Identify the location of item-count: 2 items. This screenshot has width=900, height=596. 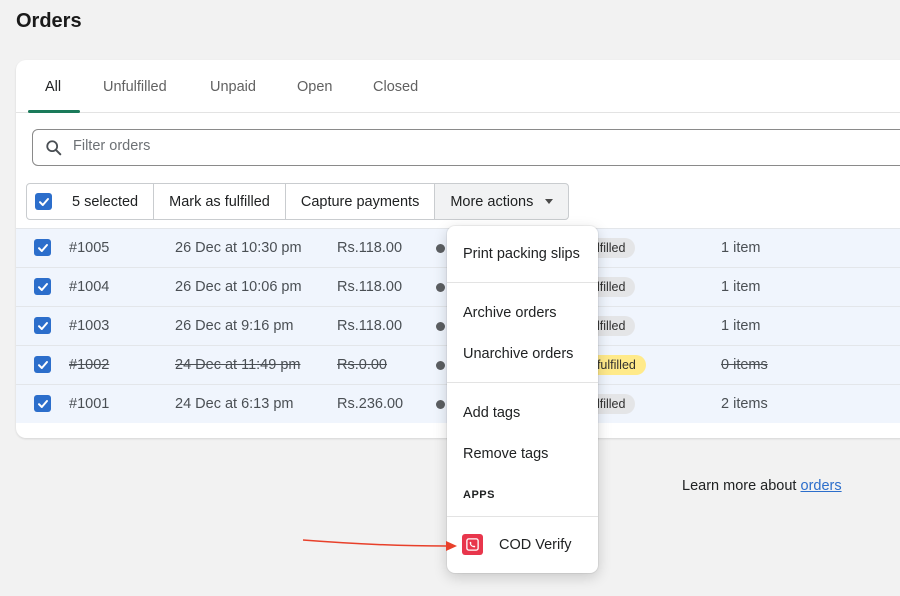
(744, 404).